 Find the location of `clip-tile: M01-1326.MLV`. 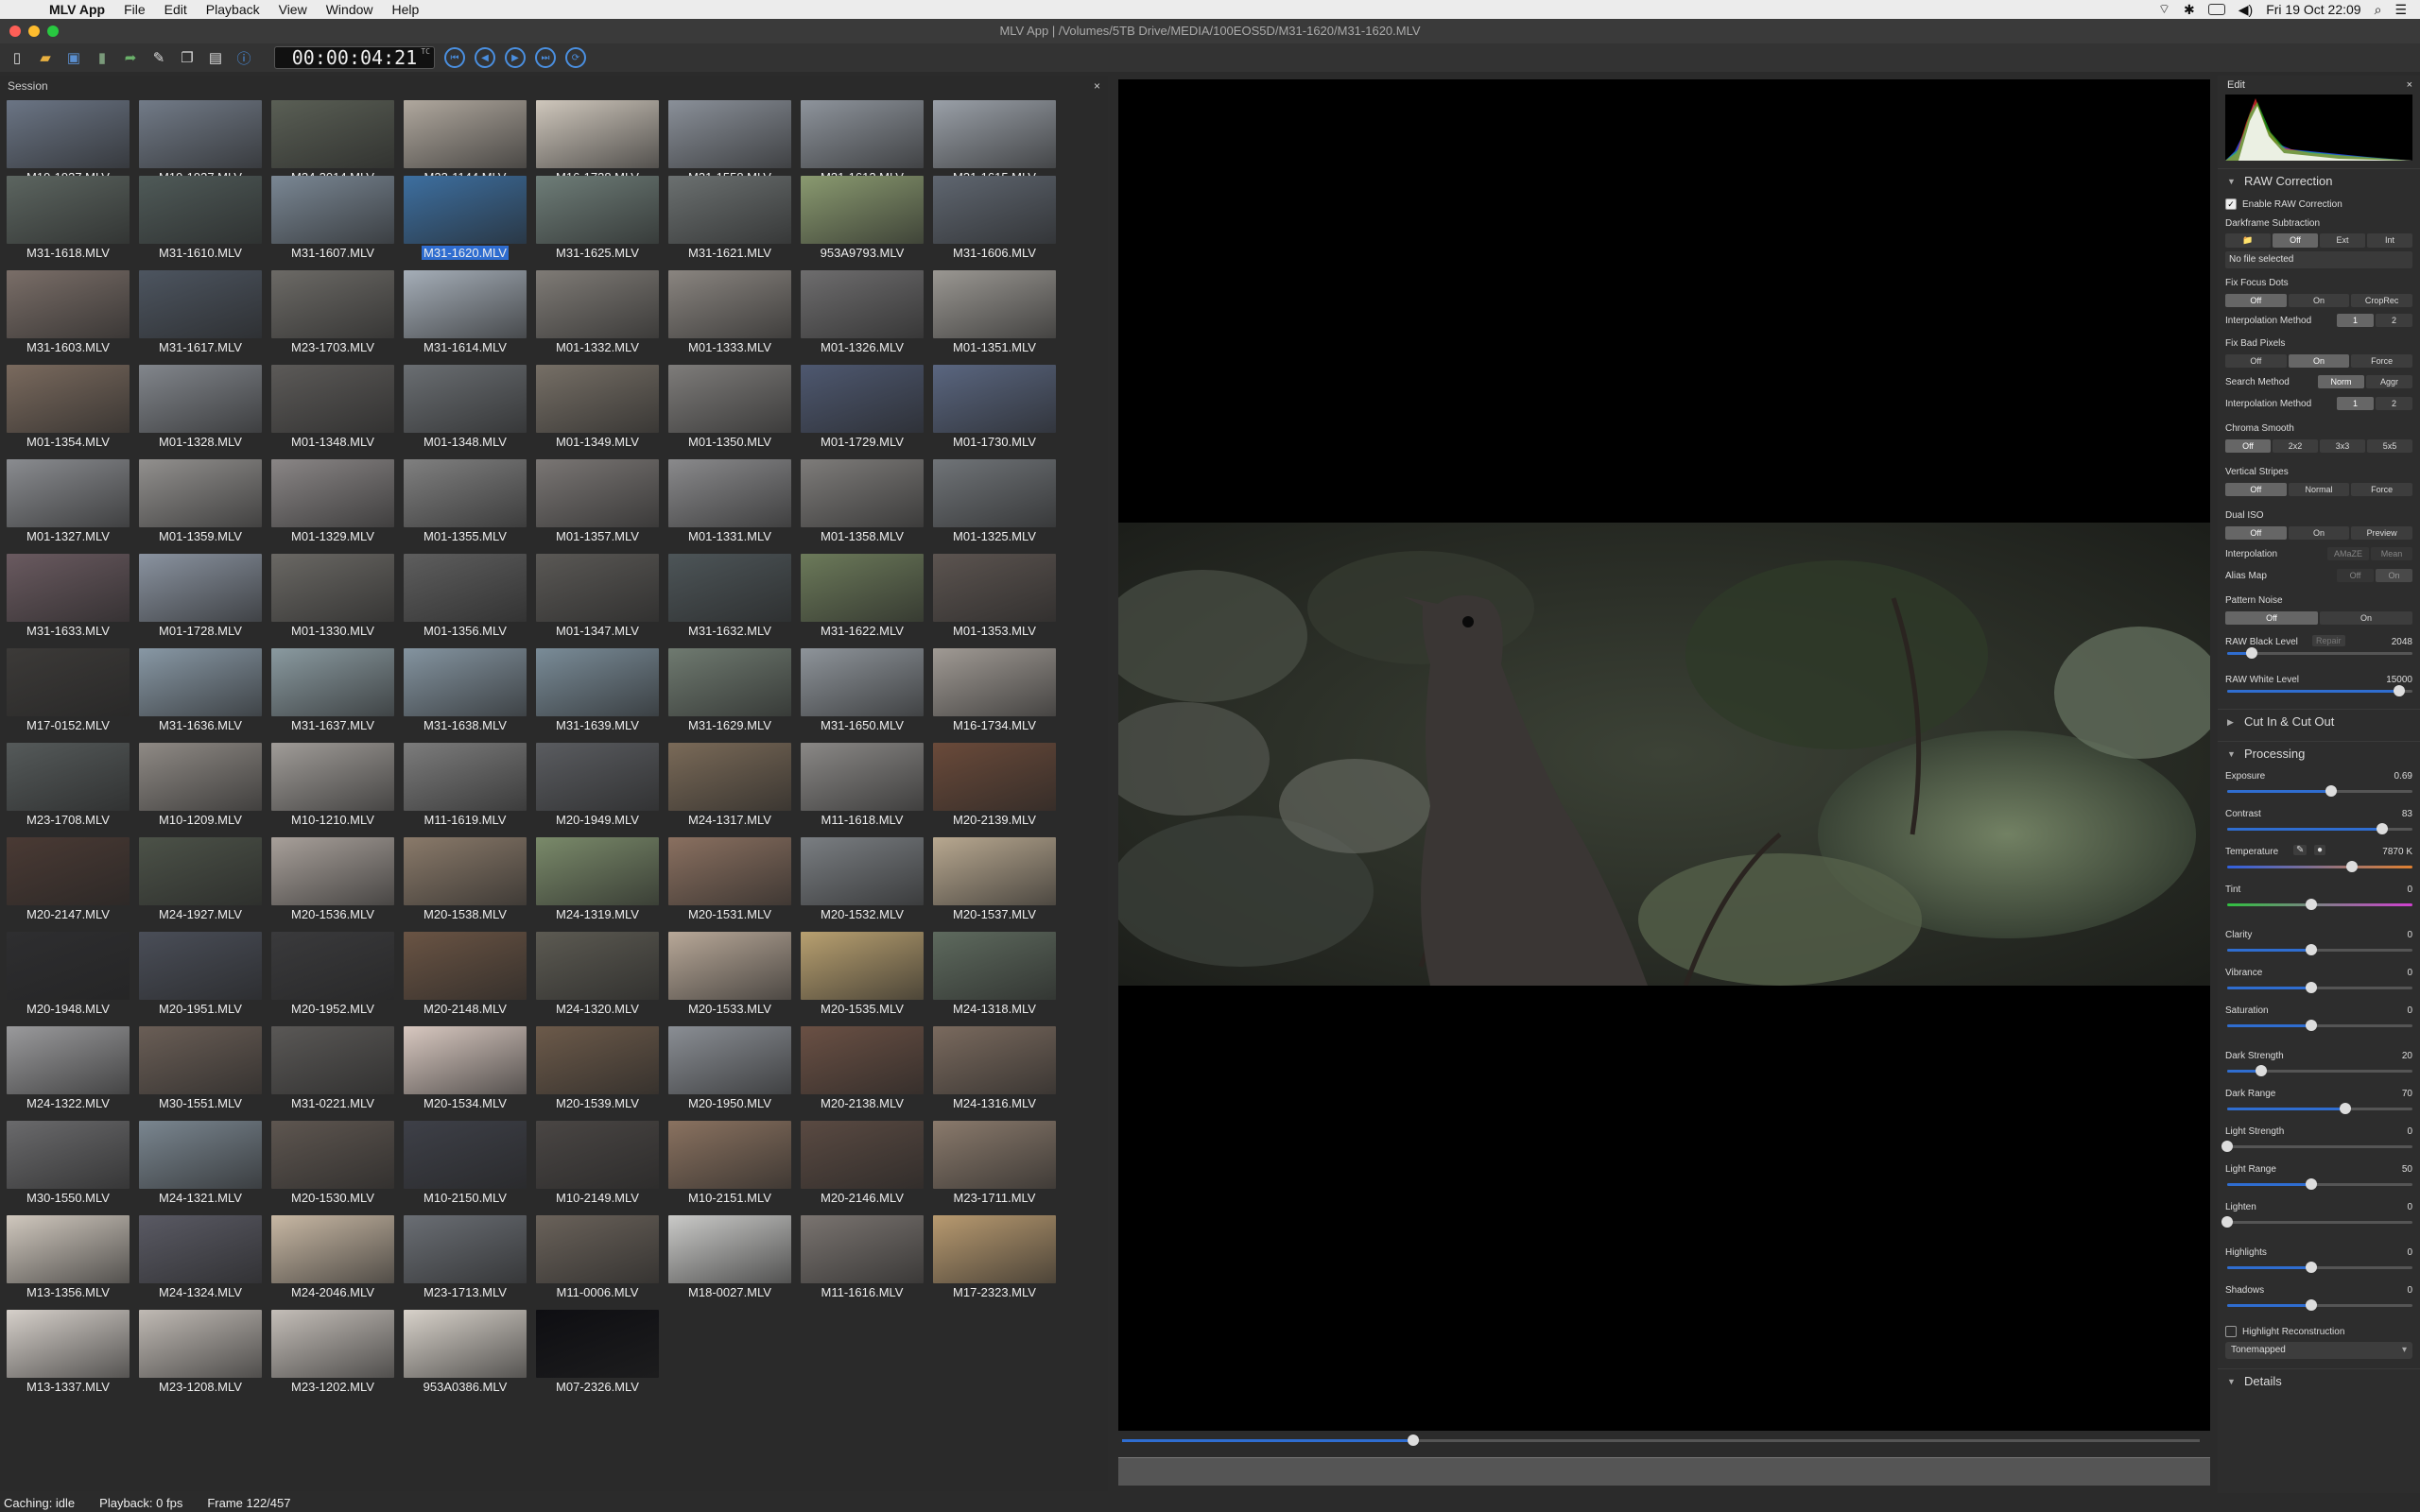

clip-tile: M01-1326.MLV is located at coordinates (862, 312).